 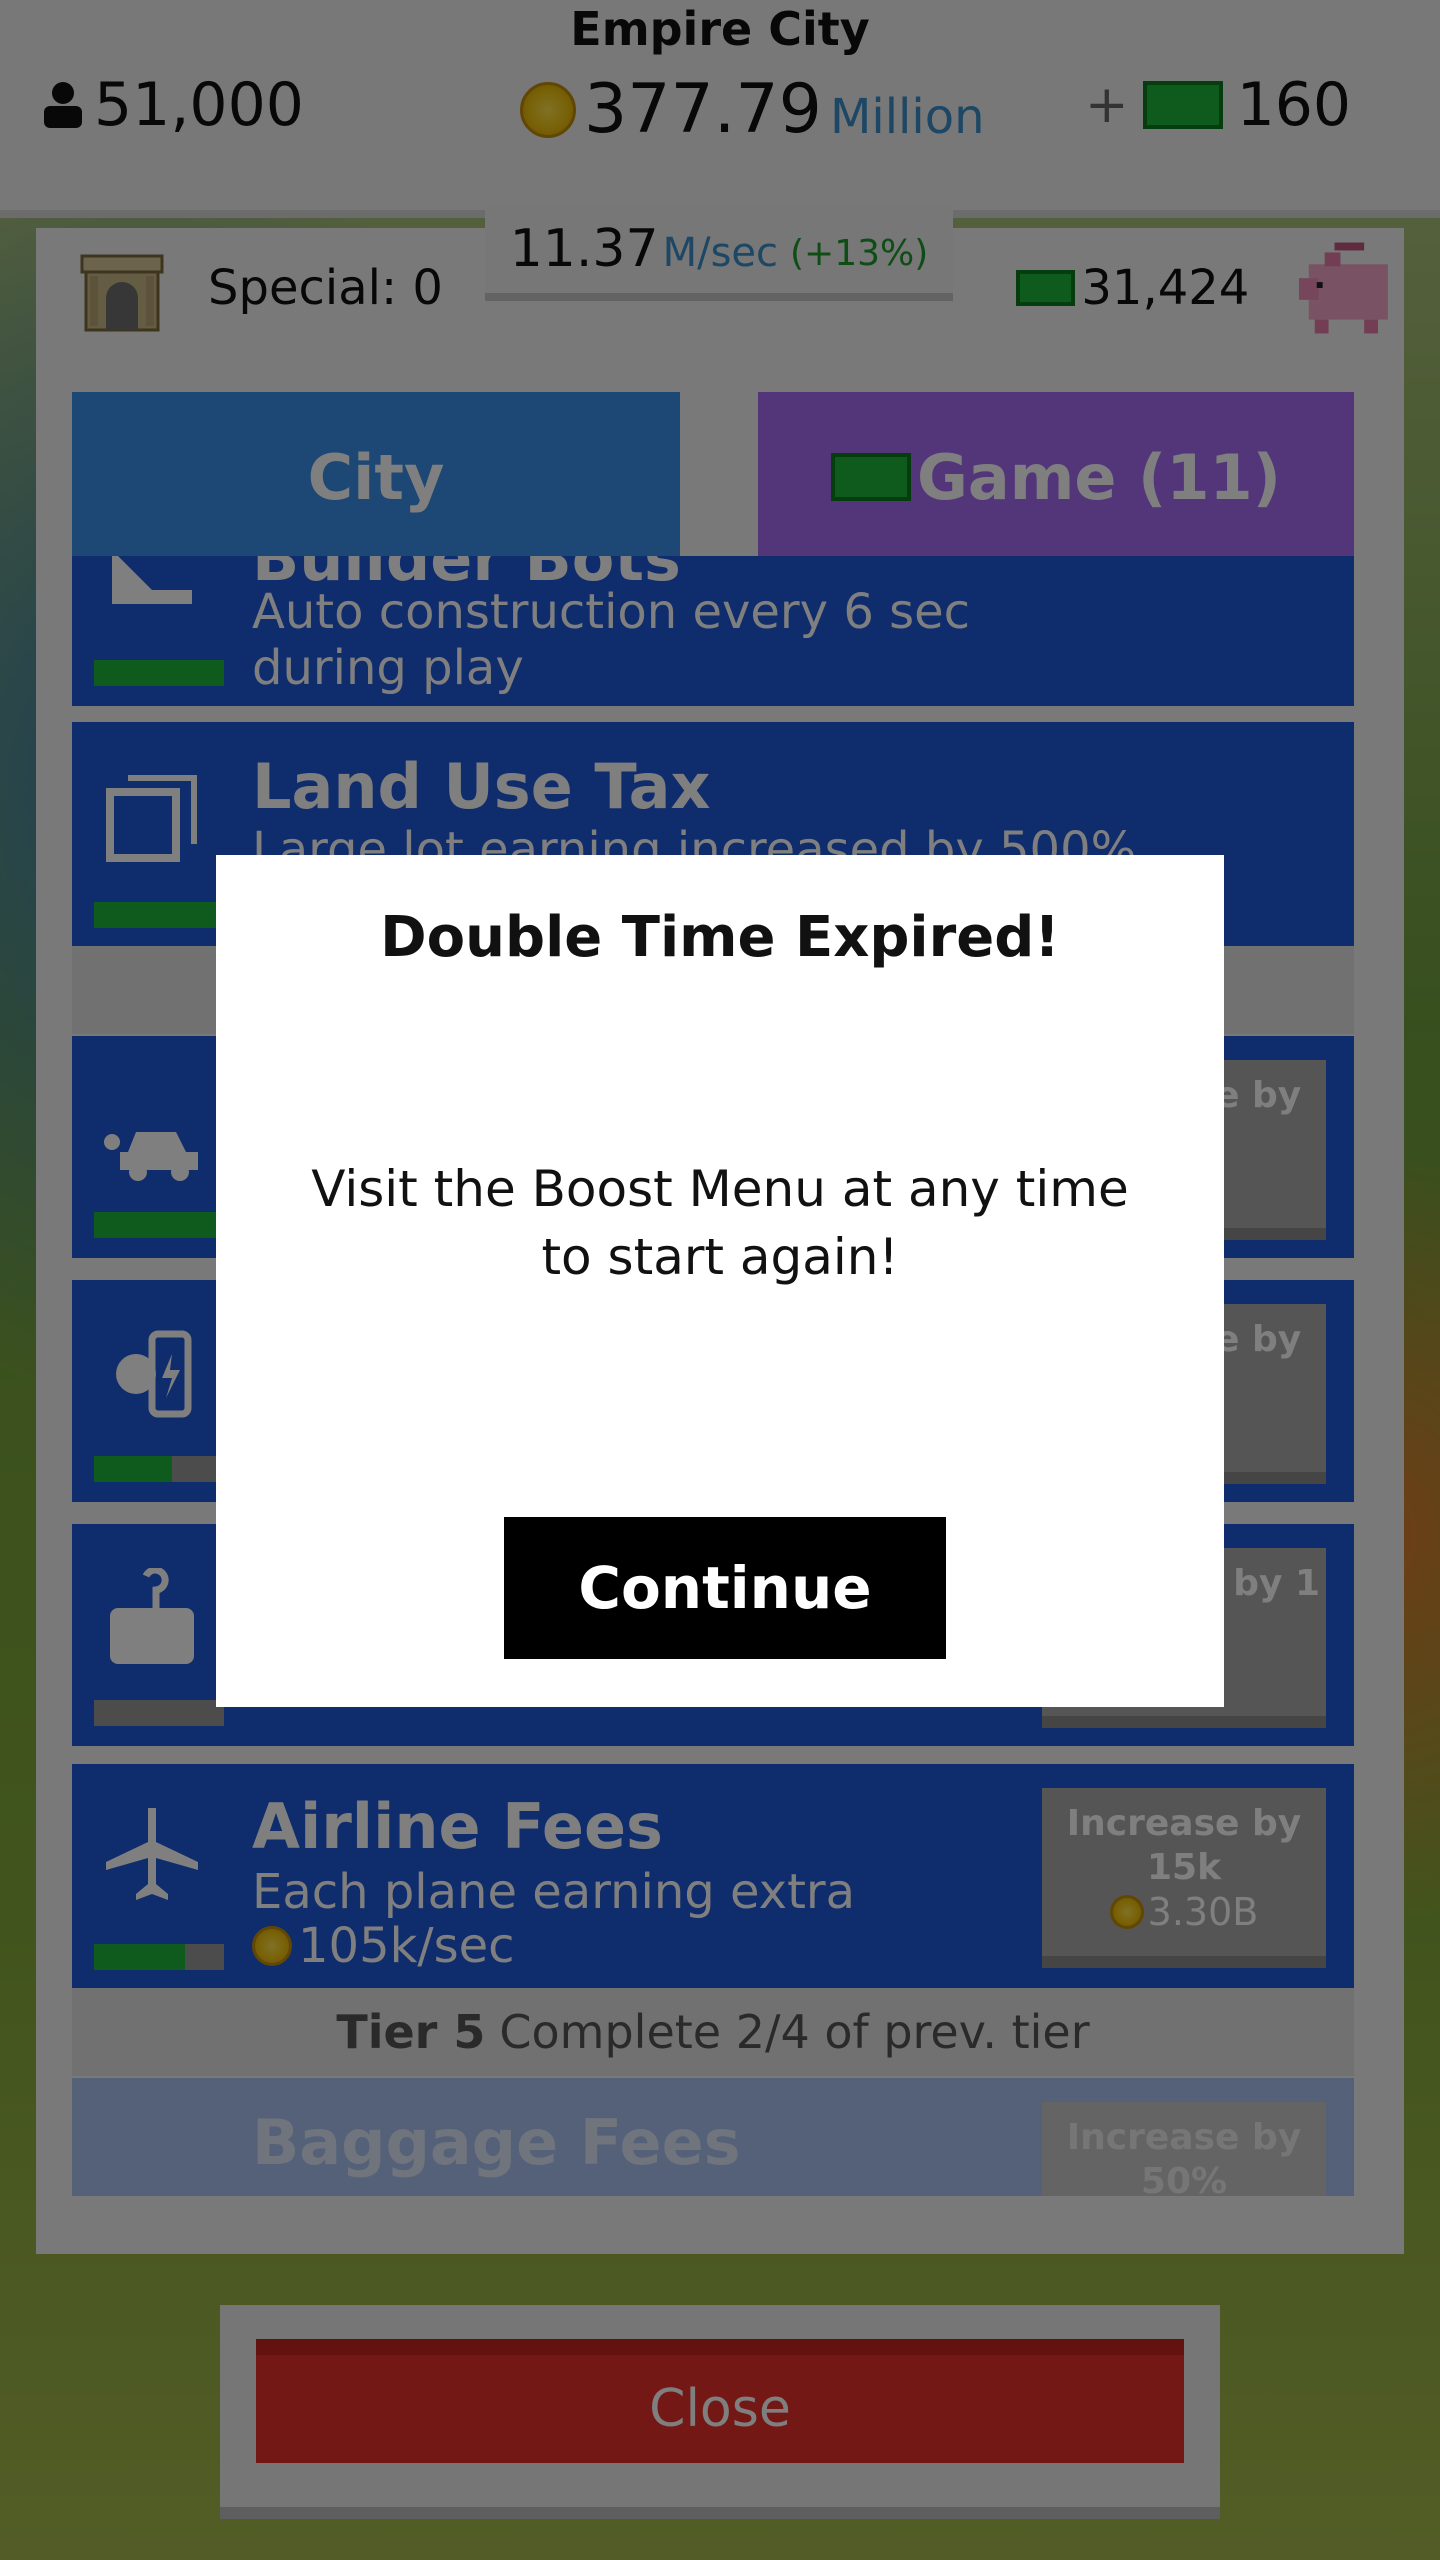 What do you see at coordinates (725, 1588) in the screenshot?
I see `continue-button: Continue` at bounding box center [725, 1588].